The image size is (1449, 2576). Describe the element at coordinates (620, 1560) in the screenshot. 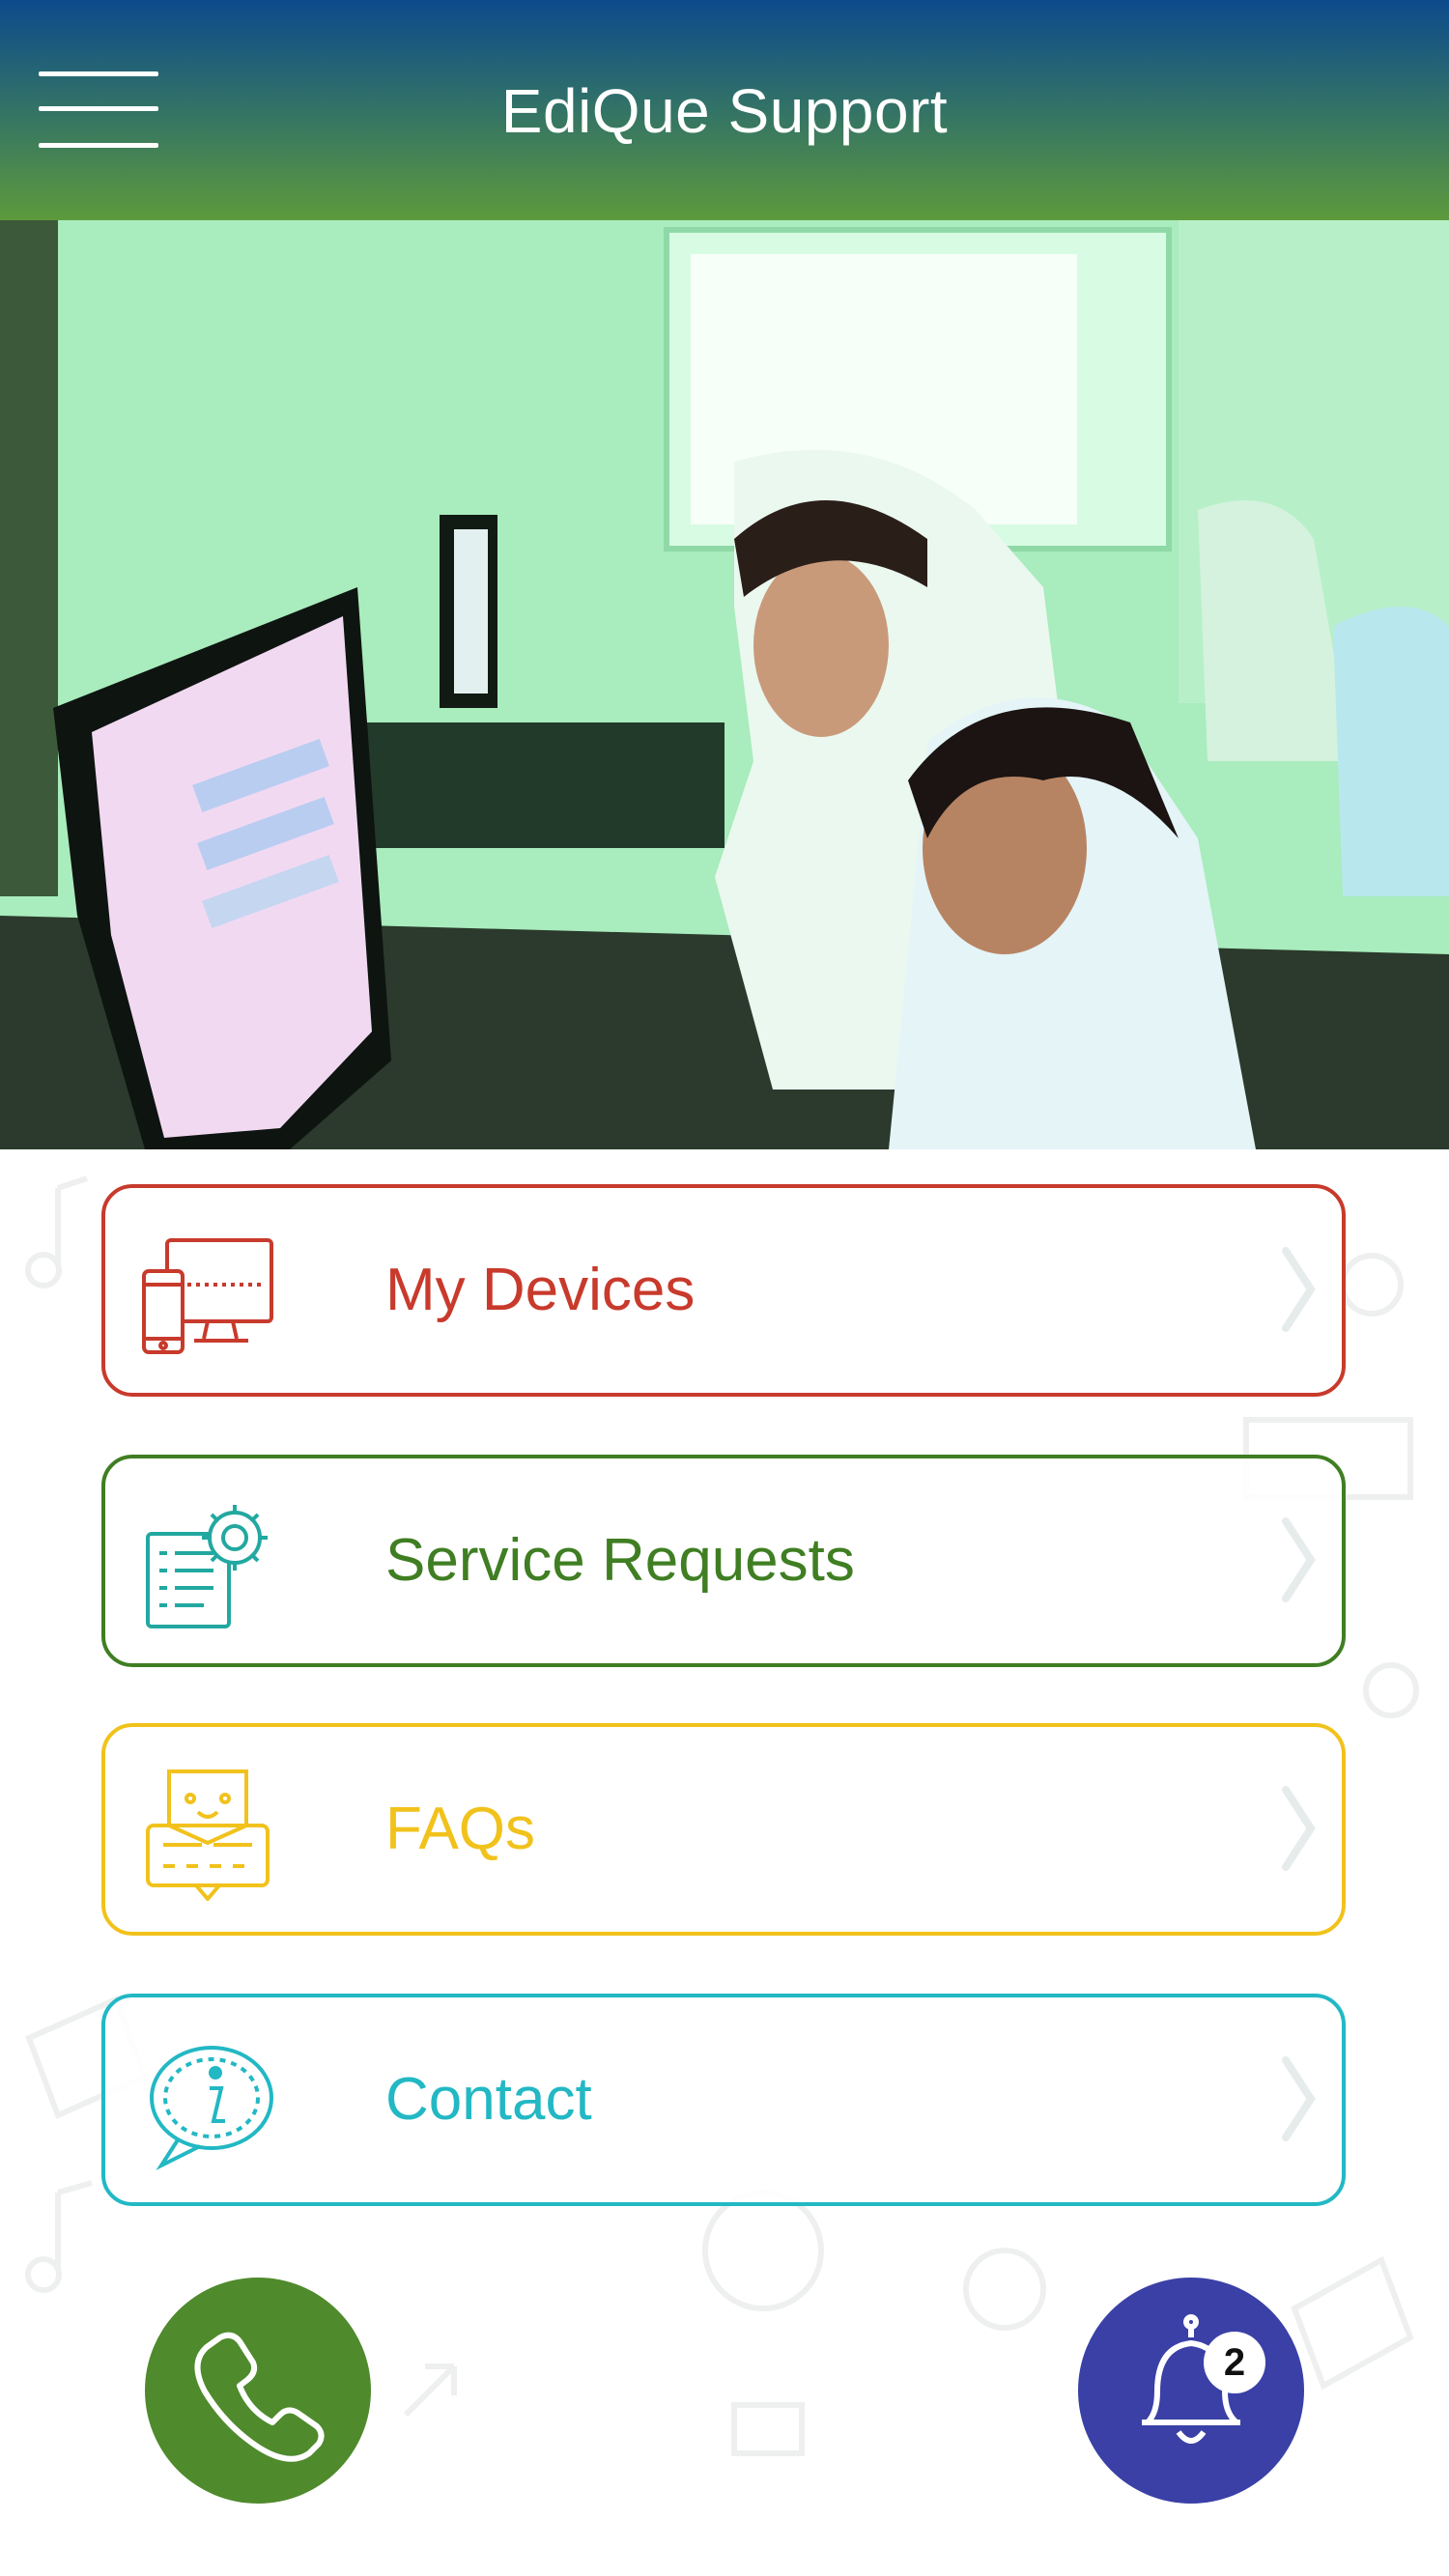

I see `service-requests-label: Service Requests` at that location.